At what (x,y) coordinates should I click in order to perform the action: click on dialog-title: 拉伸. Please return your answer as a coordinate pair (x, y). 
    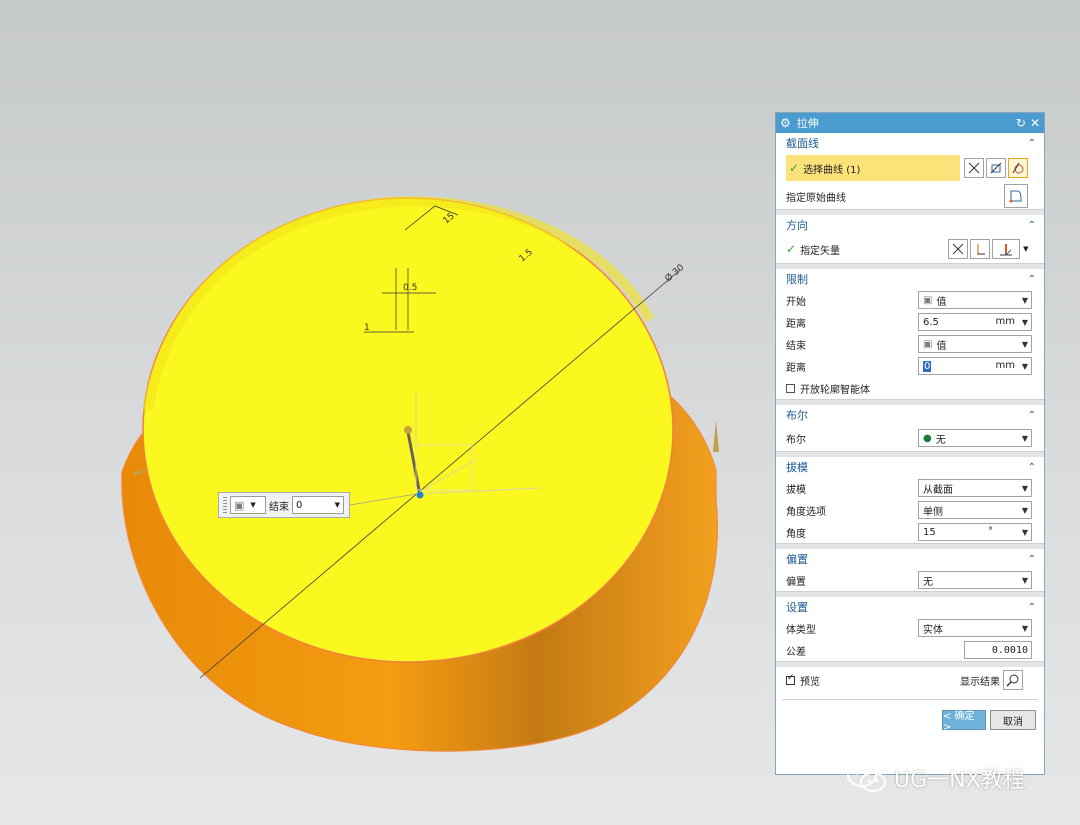
    Looking at the image, I should click on (807, 123).